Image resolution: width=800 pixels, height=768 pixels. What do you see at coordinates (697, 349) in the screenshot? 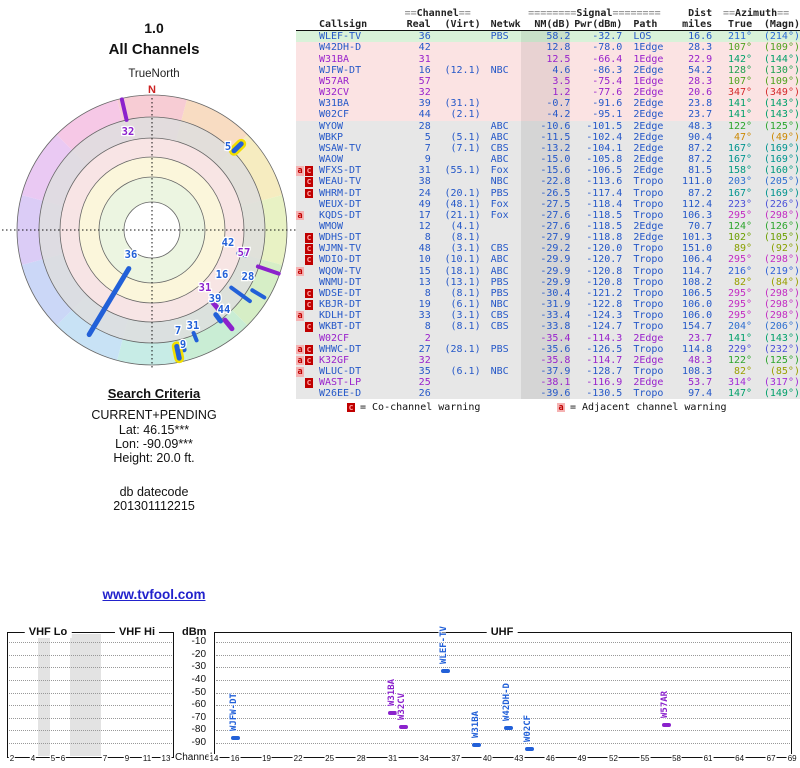
I see `cell: 114.8` at bounding box center [697, 349].